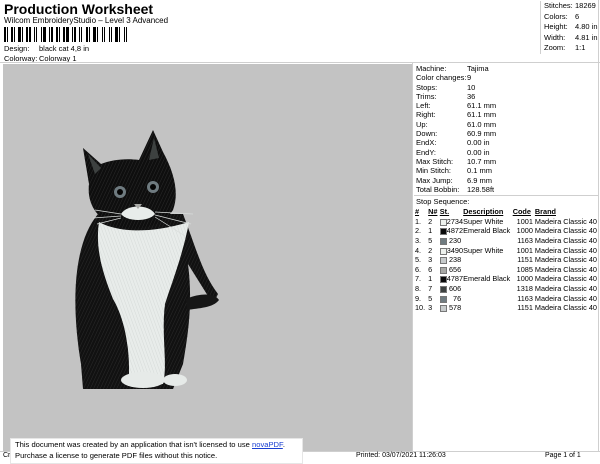 This screenshot has width=600, height=464. I want to click on table-row: 6. 6 656 1085 Madeira Classic 40, so click(506, 270).